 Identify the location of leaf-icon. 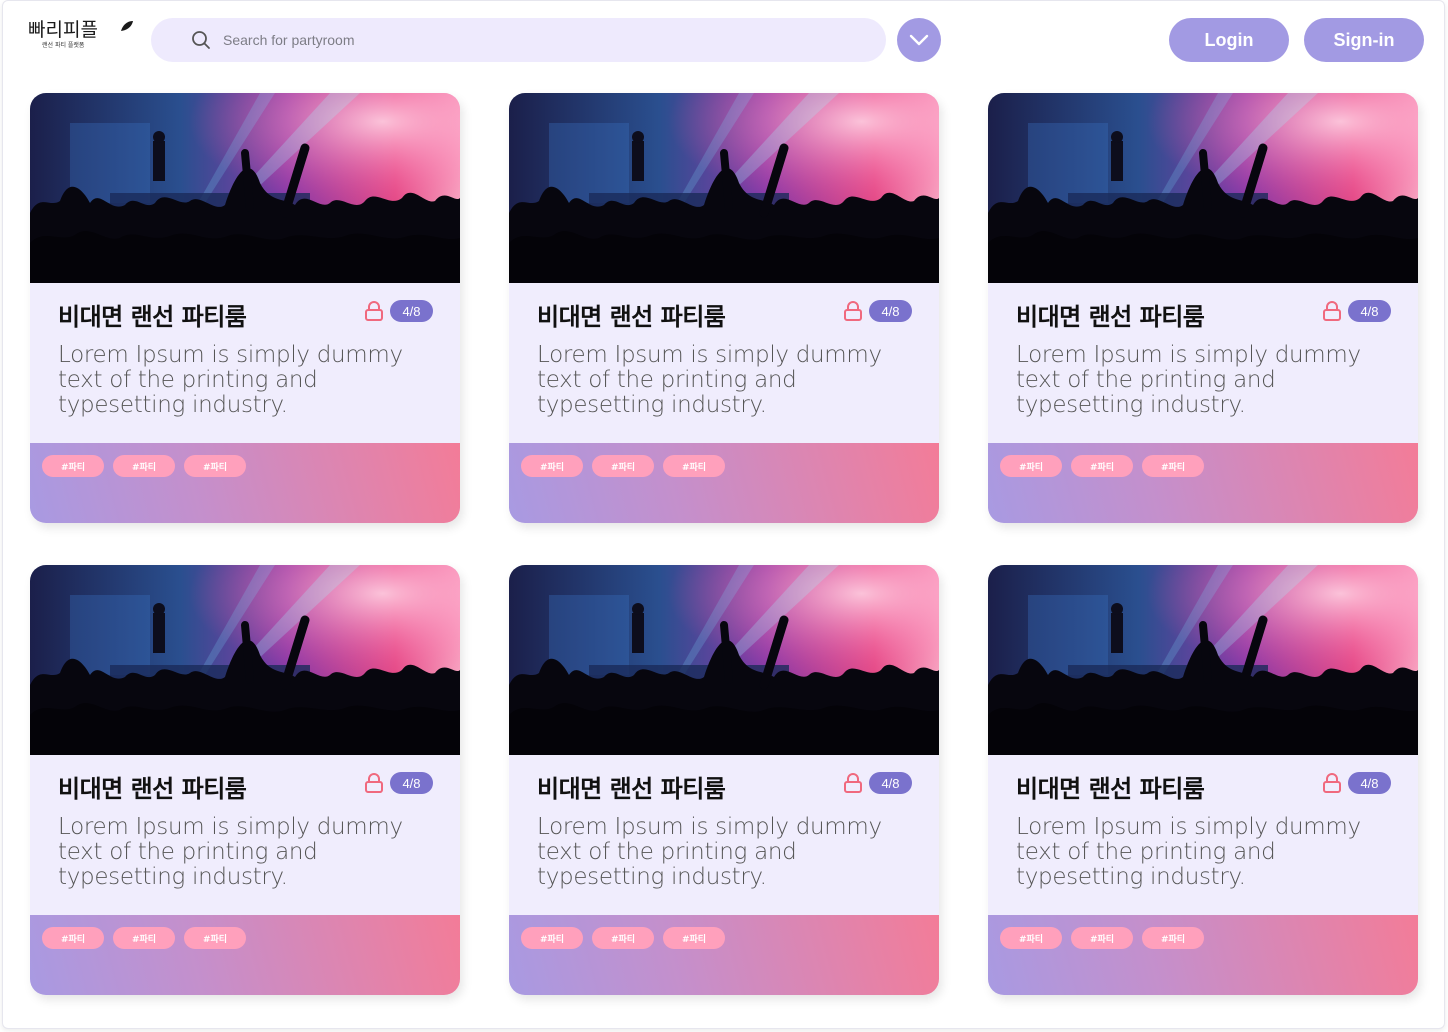
(127, 26).